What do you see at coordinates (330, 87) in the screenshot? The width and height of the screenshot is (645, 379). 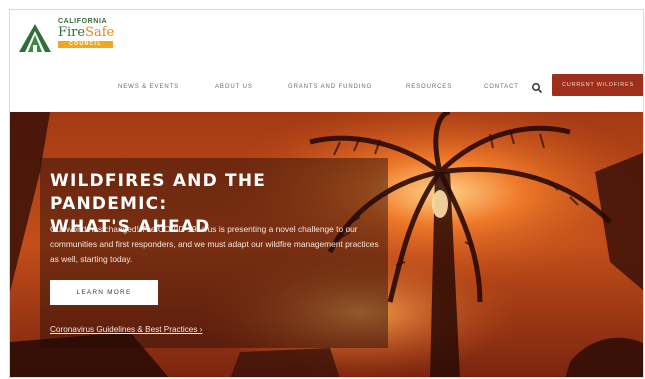 I see `nav-grants-funding: GRANTS AND FUNDING` at bounding box center [330, 87].